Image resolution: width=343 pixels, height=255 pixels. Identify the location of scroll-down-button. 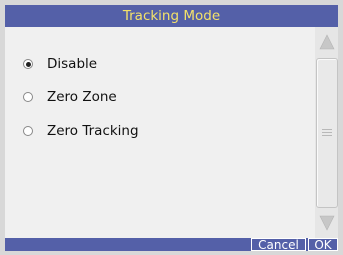
(326, 223).